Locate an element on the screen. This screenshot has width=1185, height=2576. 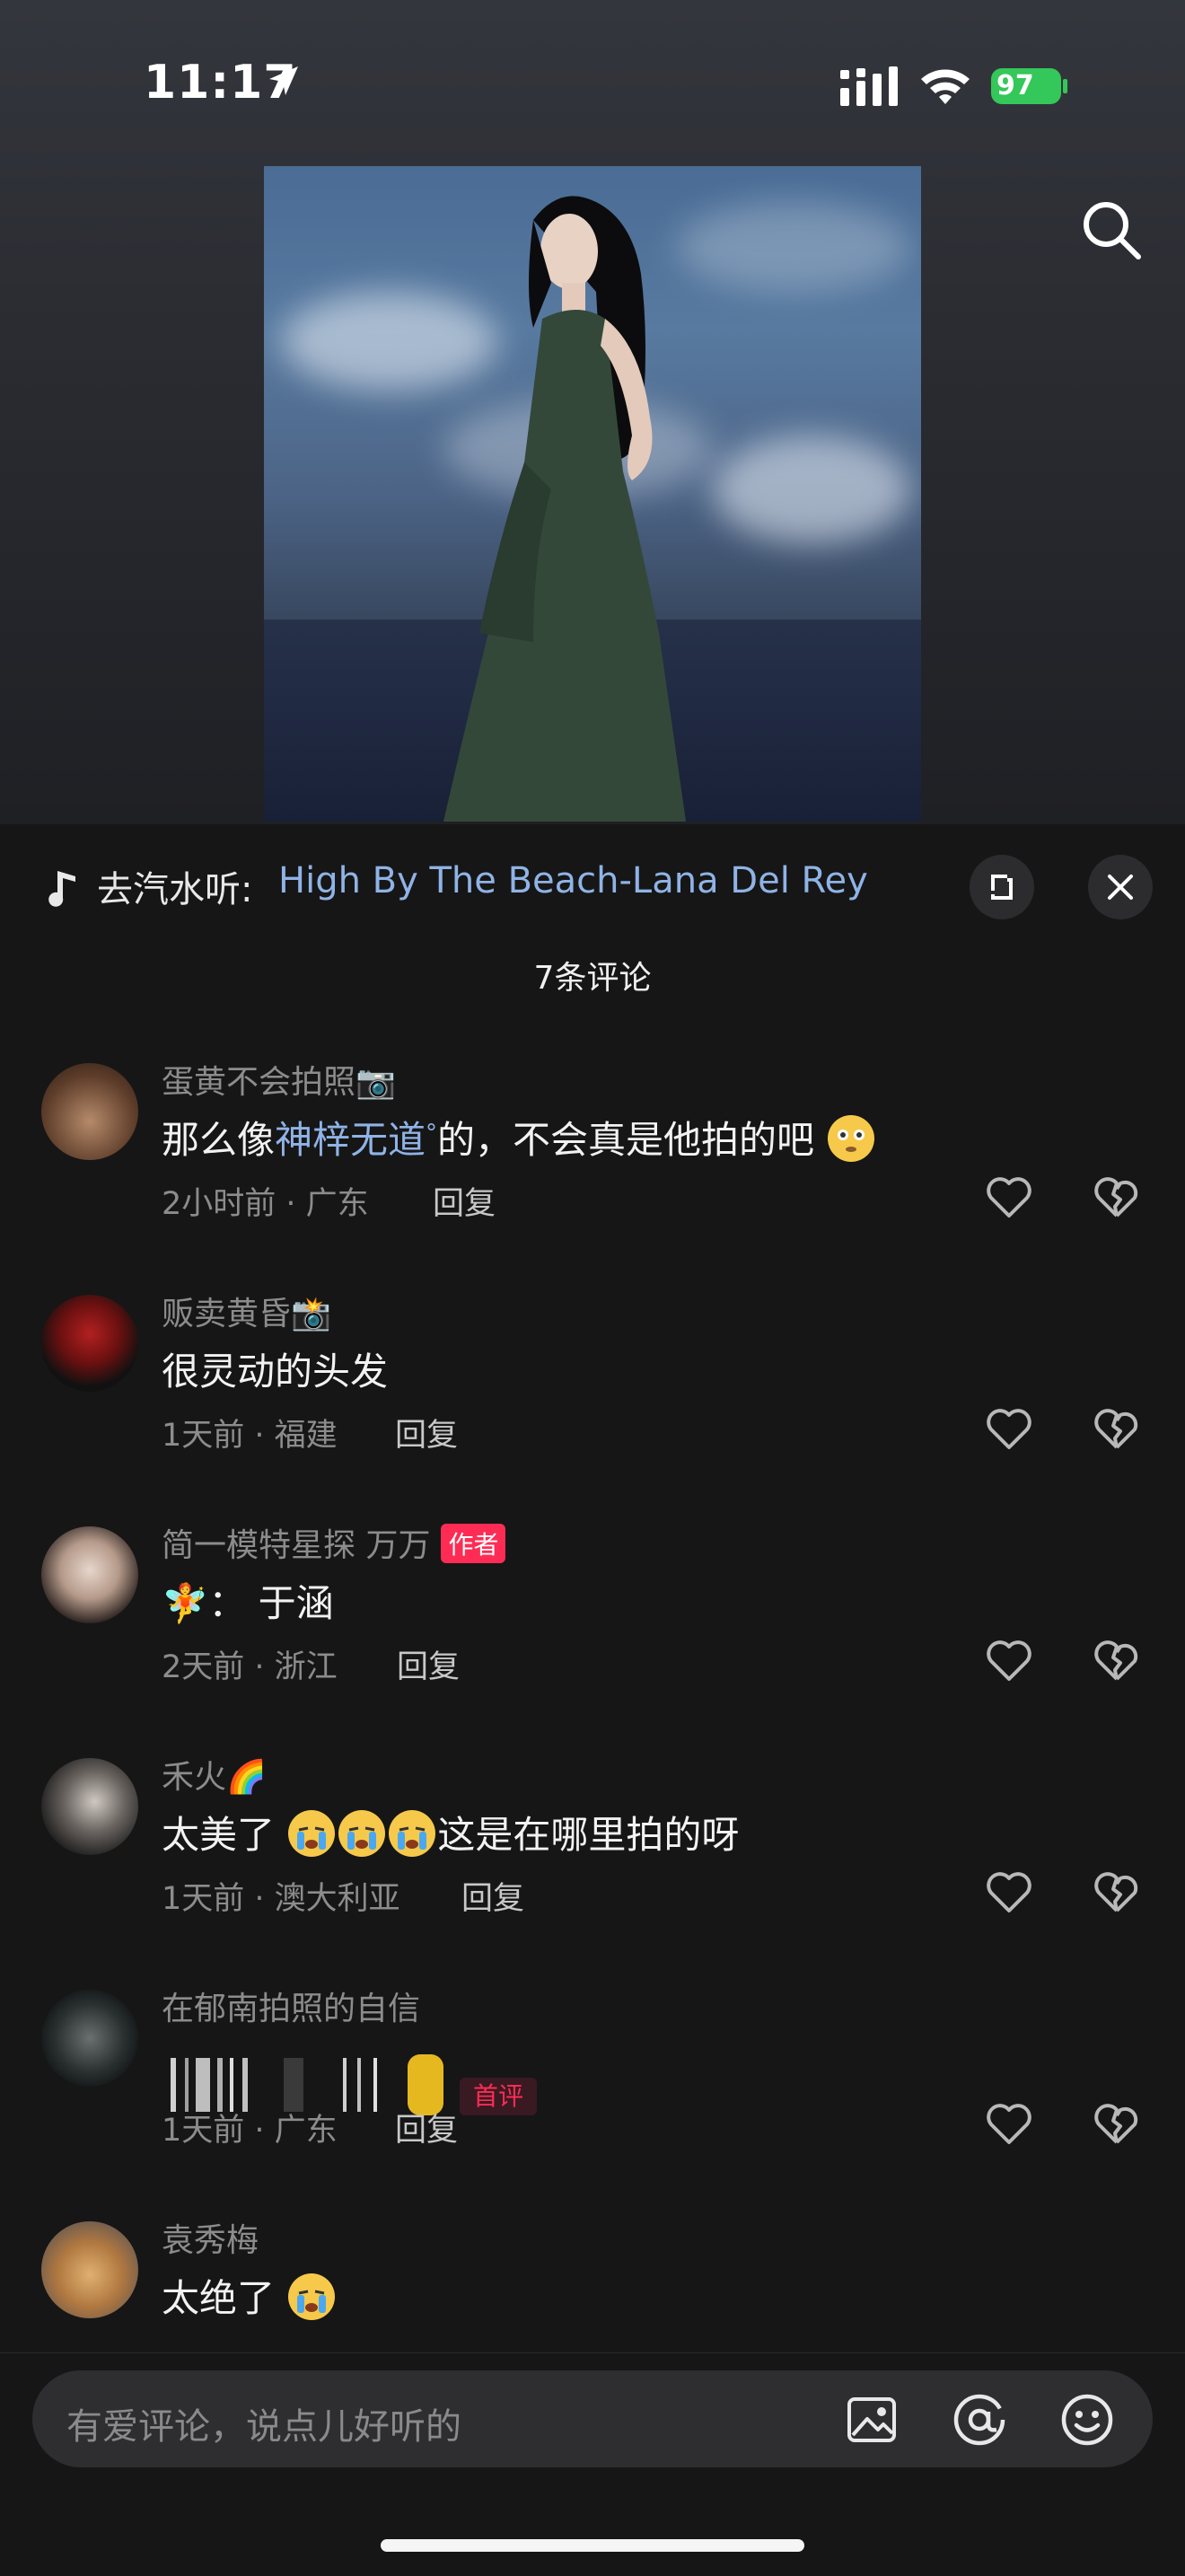
battery-icon: 97 is located at coordinates (1029, 85).